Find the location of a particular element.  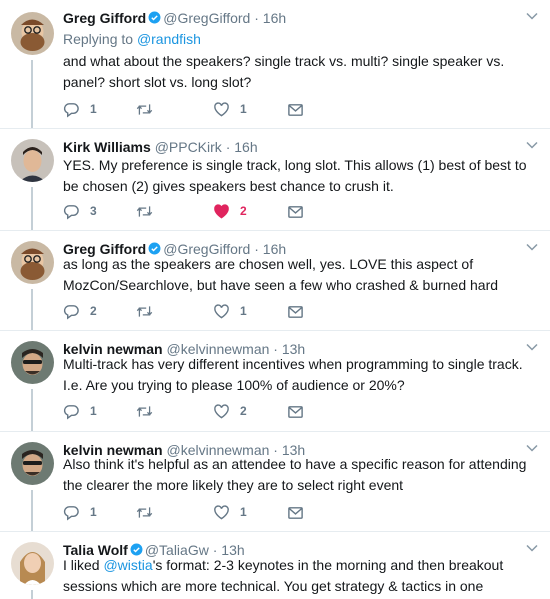

author-name: Greg Gifford is located at coordinates (104, 18).